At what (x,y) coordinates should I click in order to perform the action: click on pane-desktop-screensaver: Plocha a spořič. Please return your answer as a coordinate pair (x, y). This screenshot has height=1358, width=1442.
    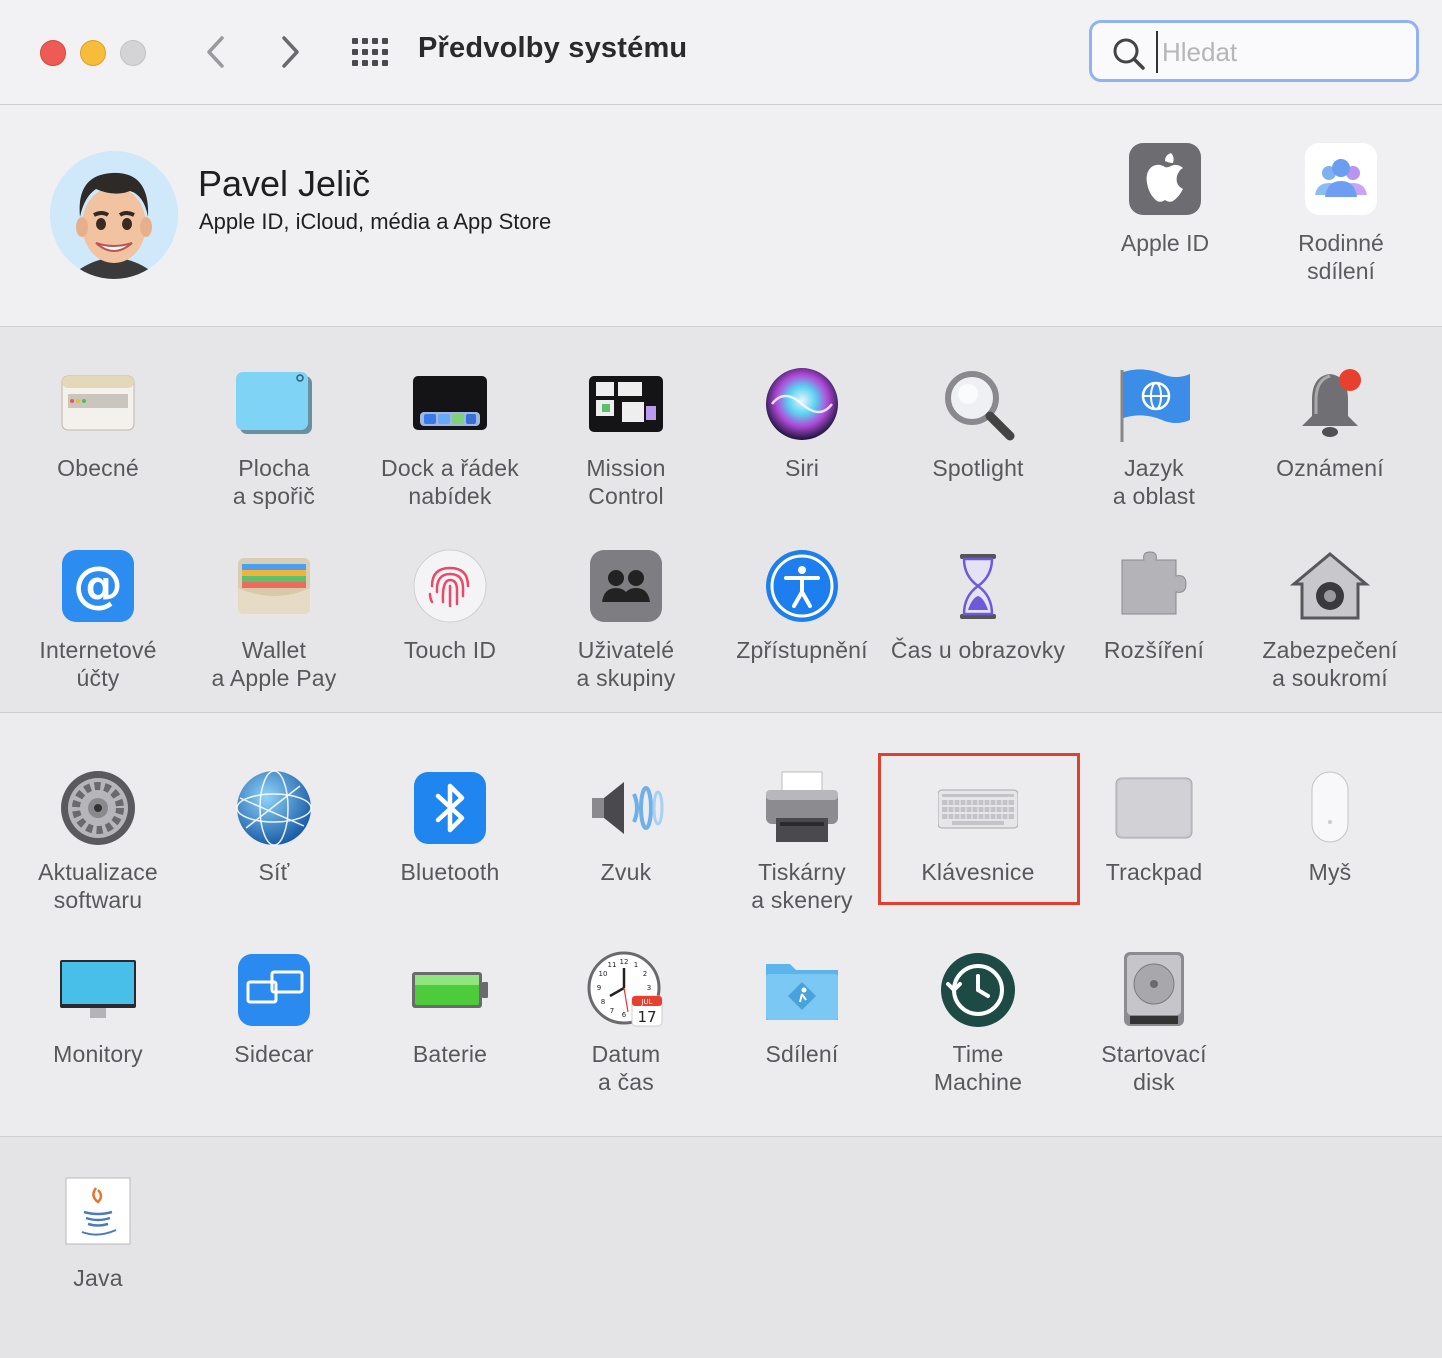
    Looking at the image, I should click on (274, 437).